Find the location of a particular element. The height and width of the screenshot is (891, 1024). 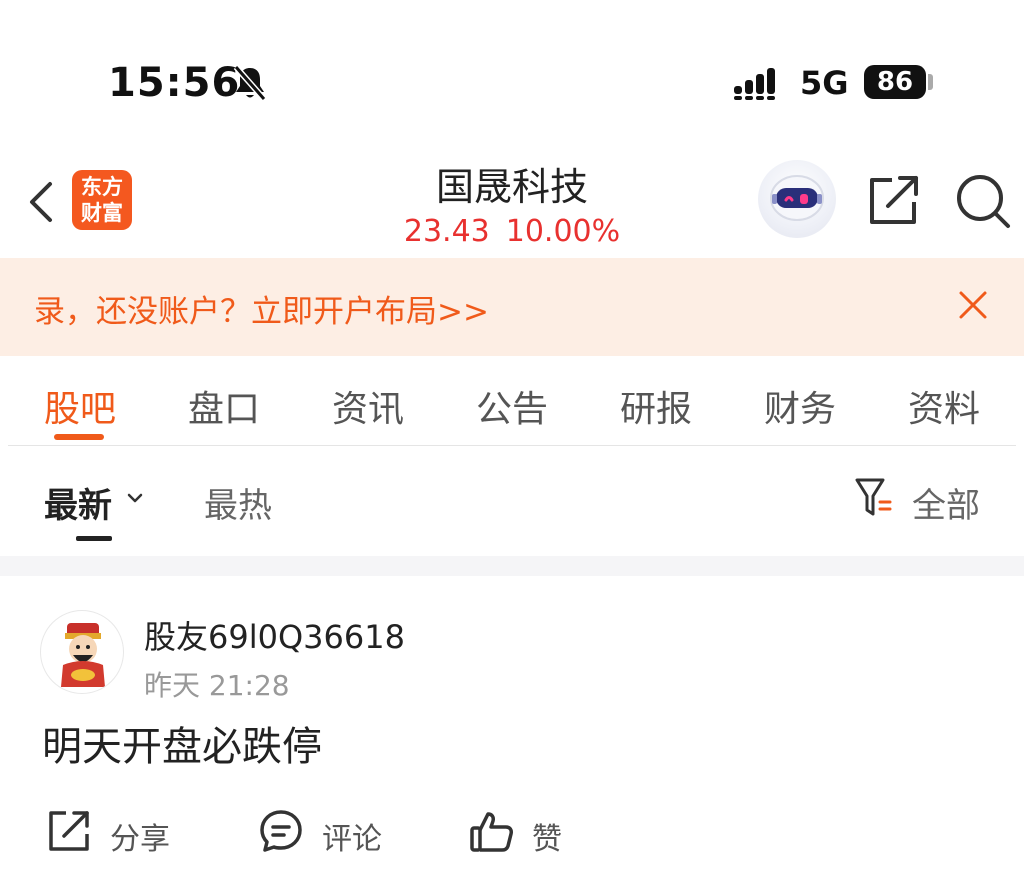

banner-text: 录，还没账户？立即开户布局>> is located at coordinates (261, 308).